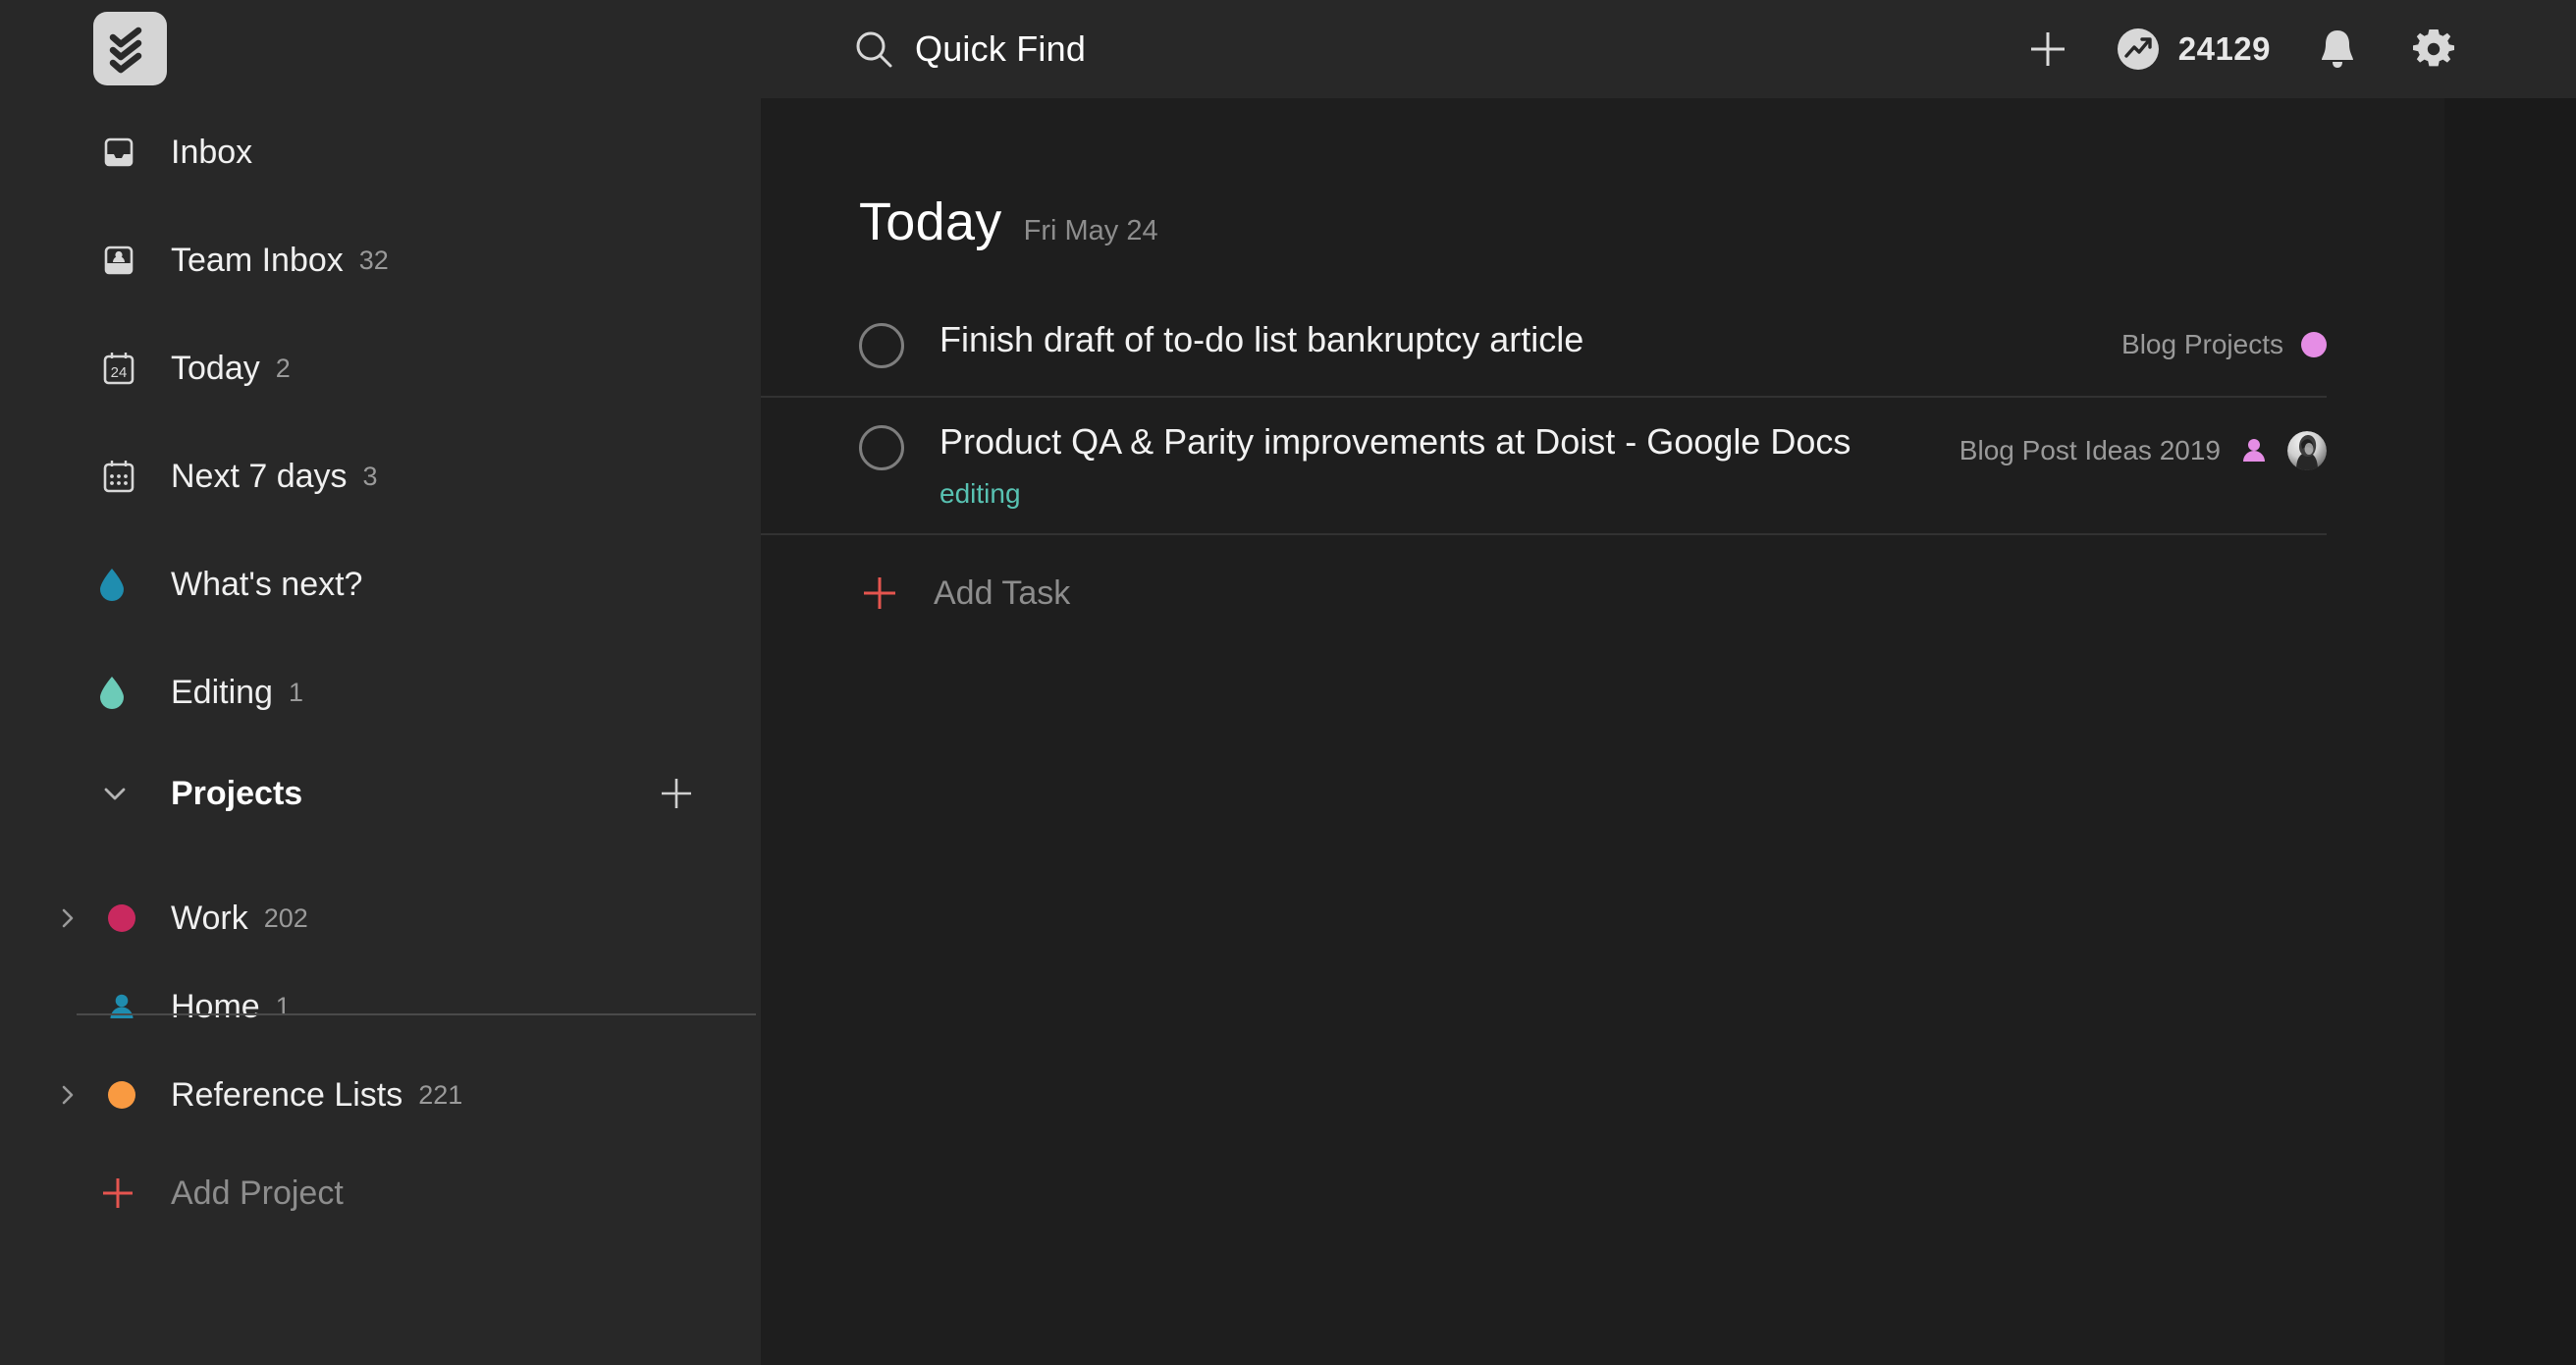 The width and height of the screenshot is (2576, 1365). I want to click on sidebar-item-inbox: Inbox, so click(380, 152).